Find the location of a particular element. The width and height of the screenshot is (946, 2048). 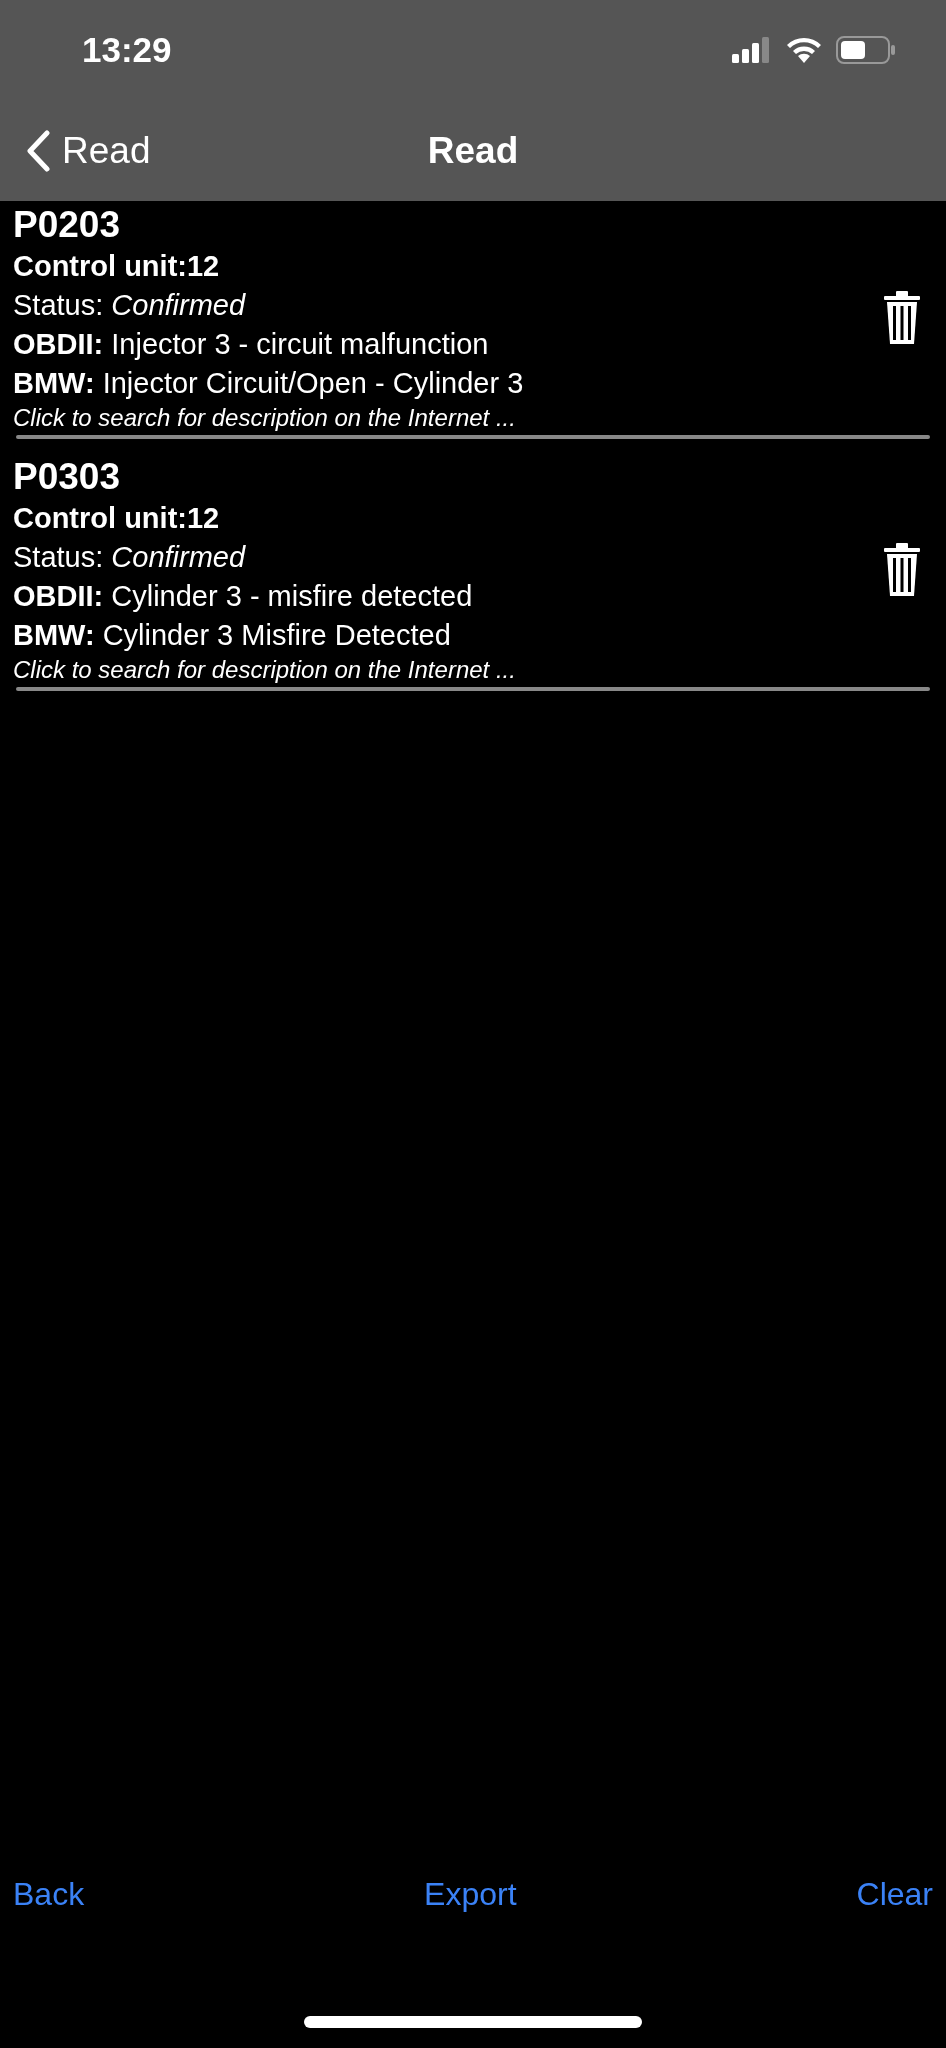

screen-title: Read is located at coordinates (473, 150).